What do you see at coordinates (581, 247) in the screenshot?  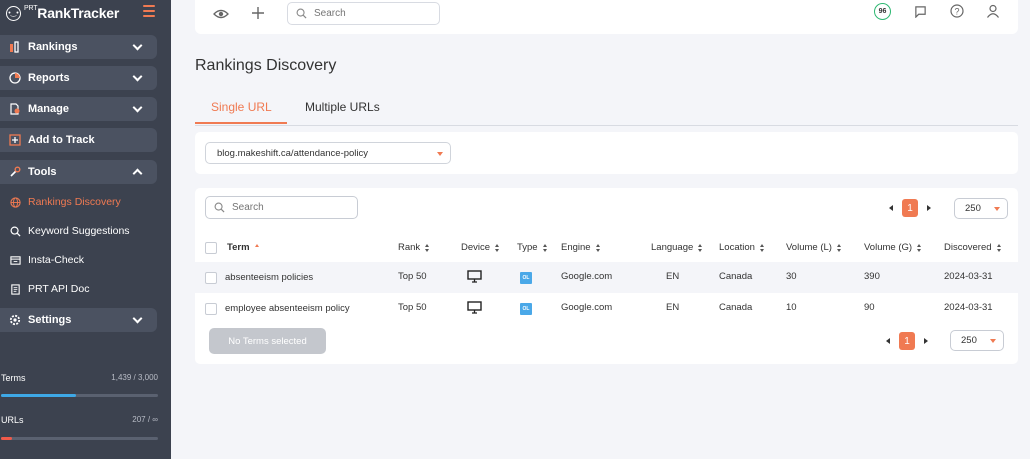 I see `col-engine: Engine` at bounding box center [581, 247].